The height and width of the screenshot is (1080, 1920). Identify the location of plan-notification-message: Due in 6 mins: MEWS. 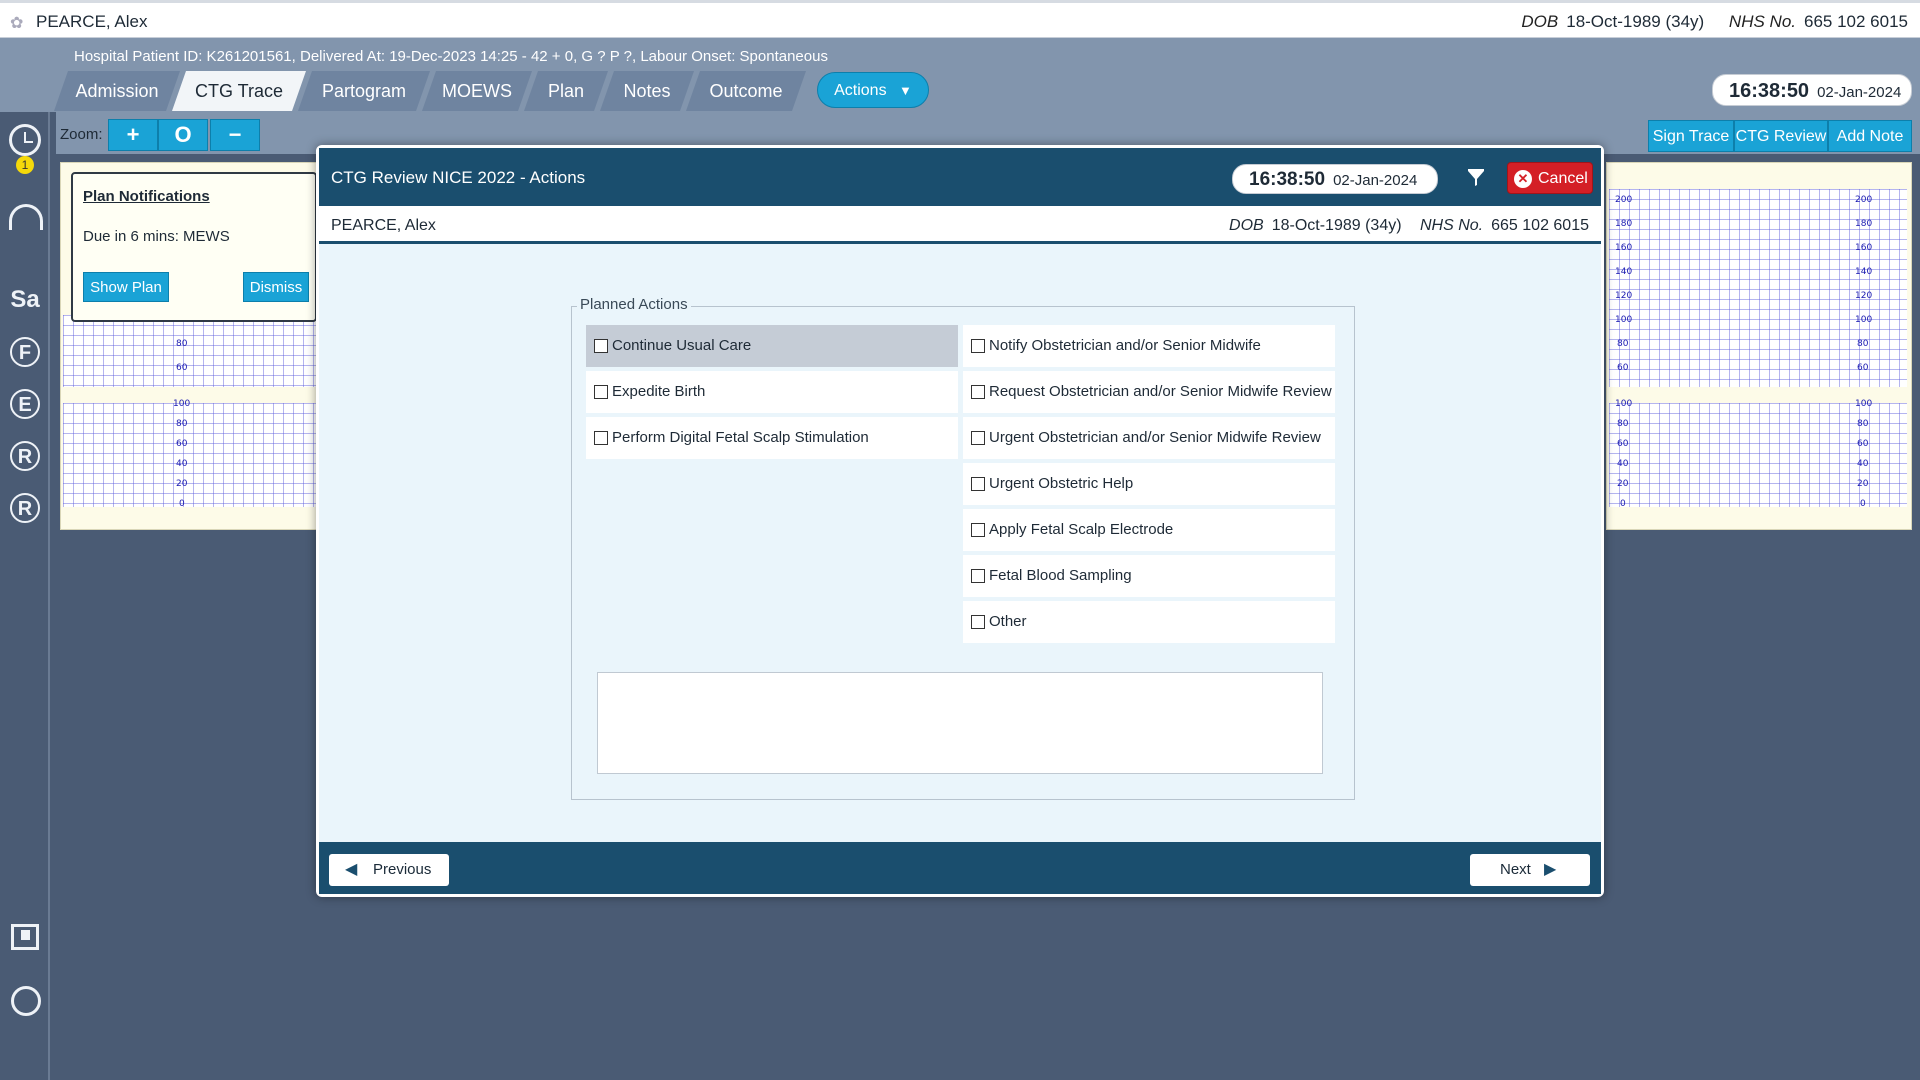
(156, 236).